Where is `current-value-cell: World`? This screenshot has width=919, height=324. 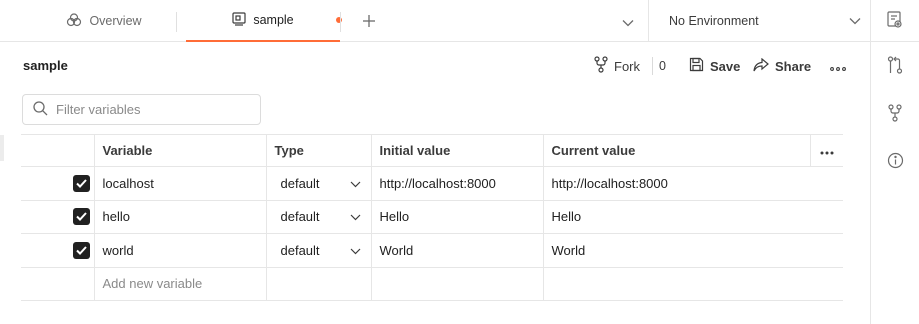
current-value-cell: World is located at coordinates (693, 250).